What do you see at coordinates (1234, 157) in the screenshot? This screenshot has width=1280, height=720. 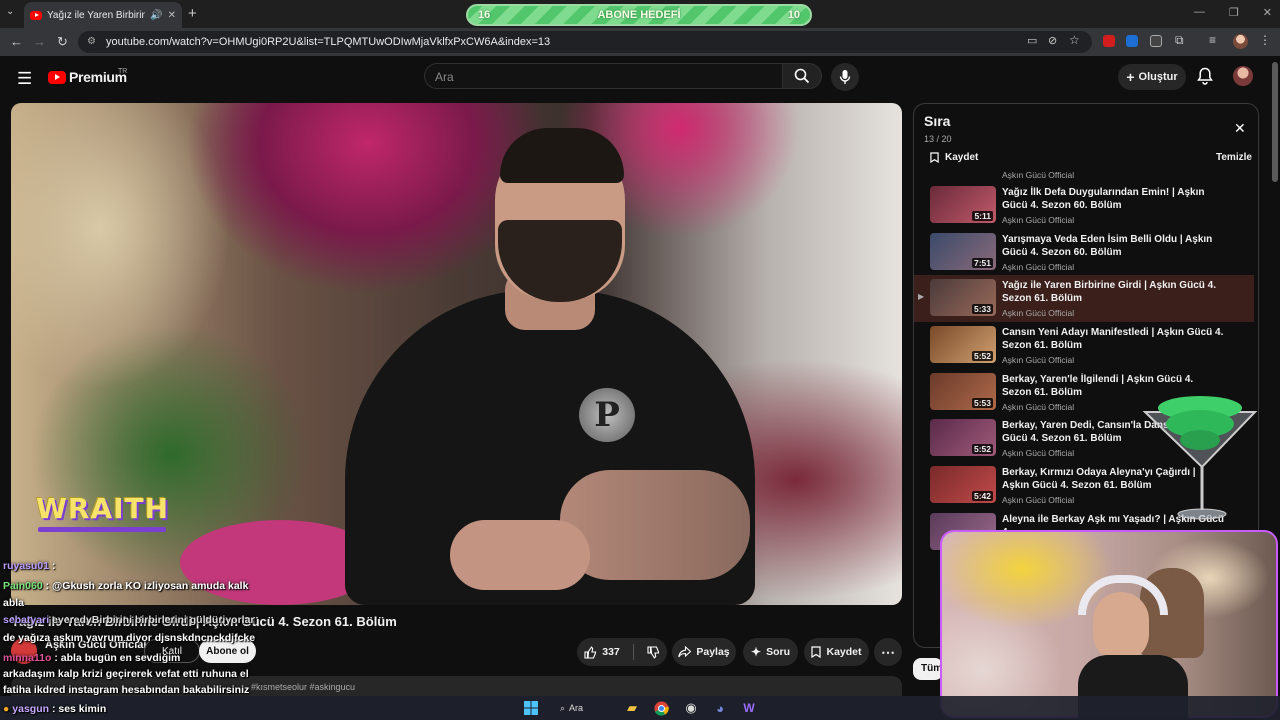 I see `queue-clear-button: Temizle` at bounding box center [1234, 157].